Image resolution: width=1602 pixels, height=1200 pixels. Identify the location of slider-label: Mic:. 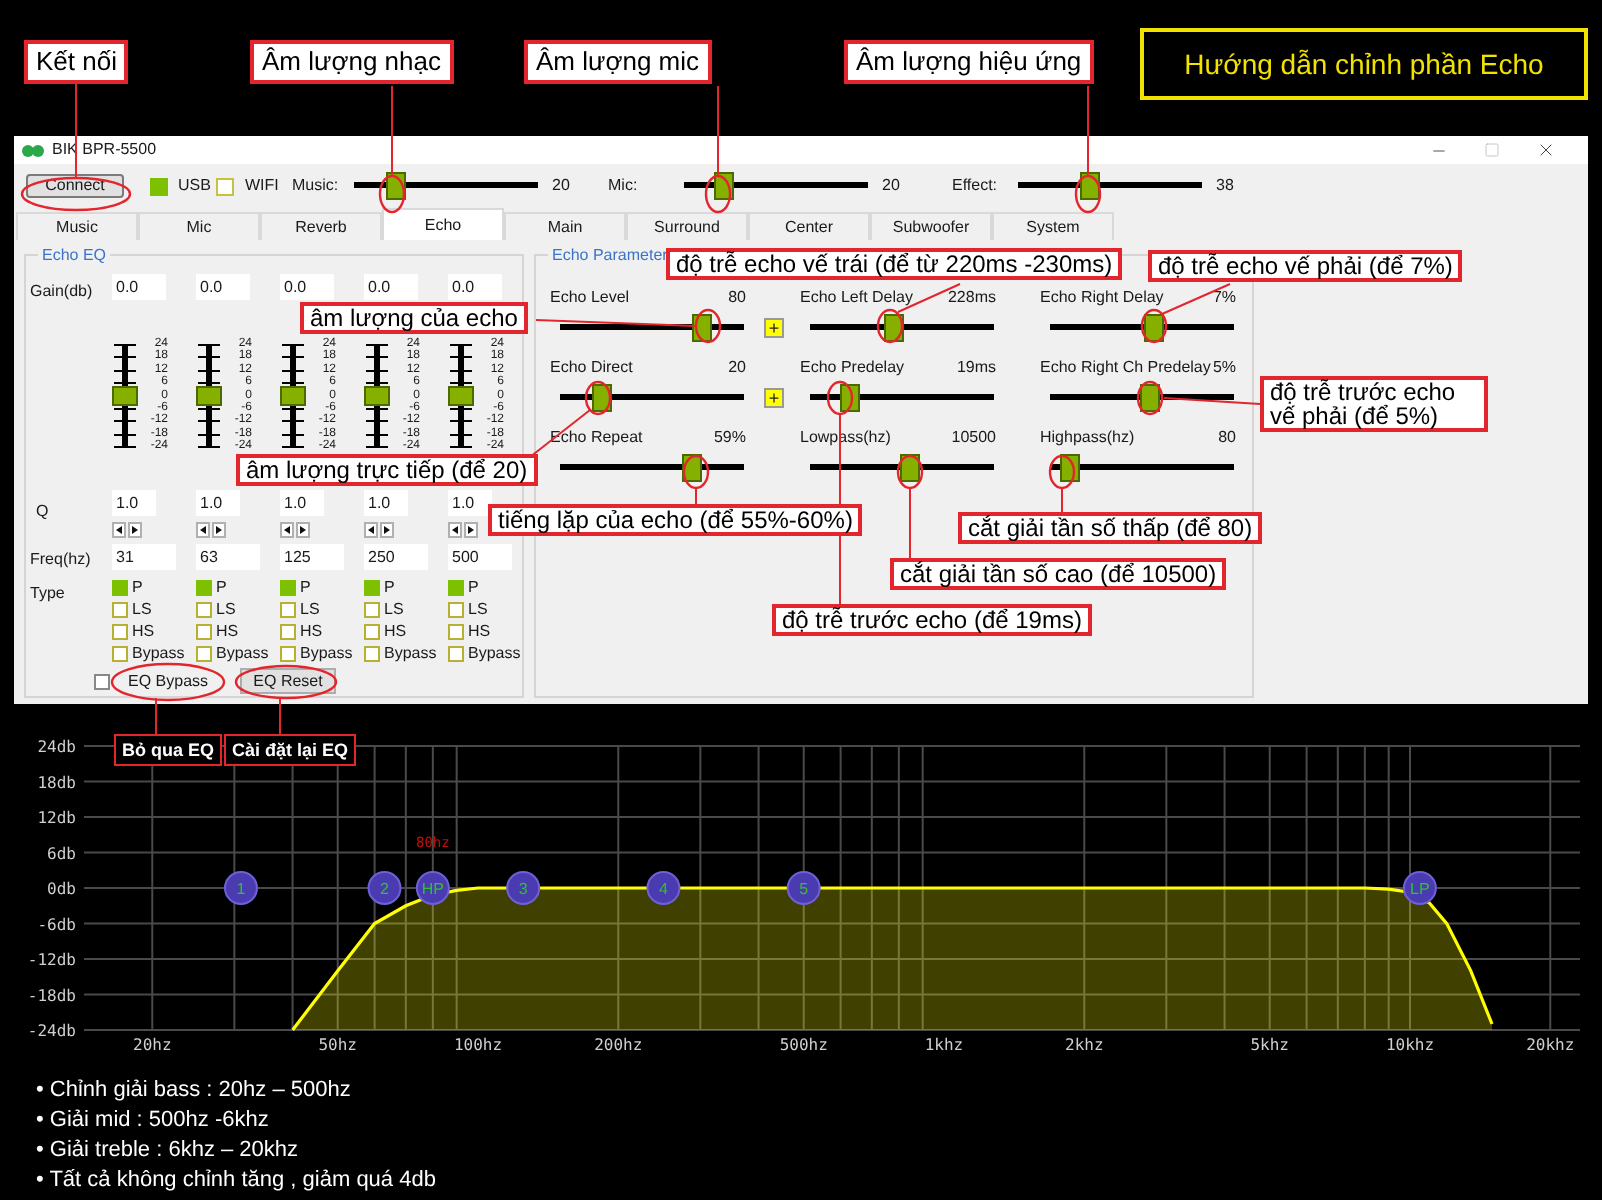
(624, 186).